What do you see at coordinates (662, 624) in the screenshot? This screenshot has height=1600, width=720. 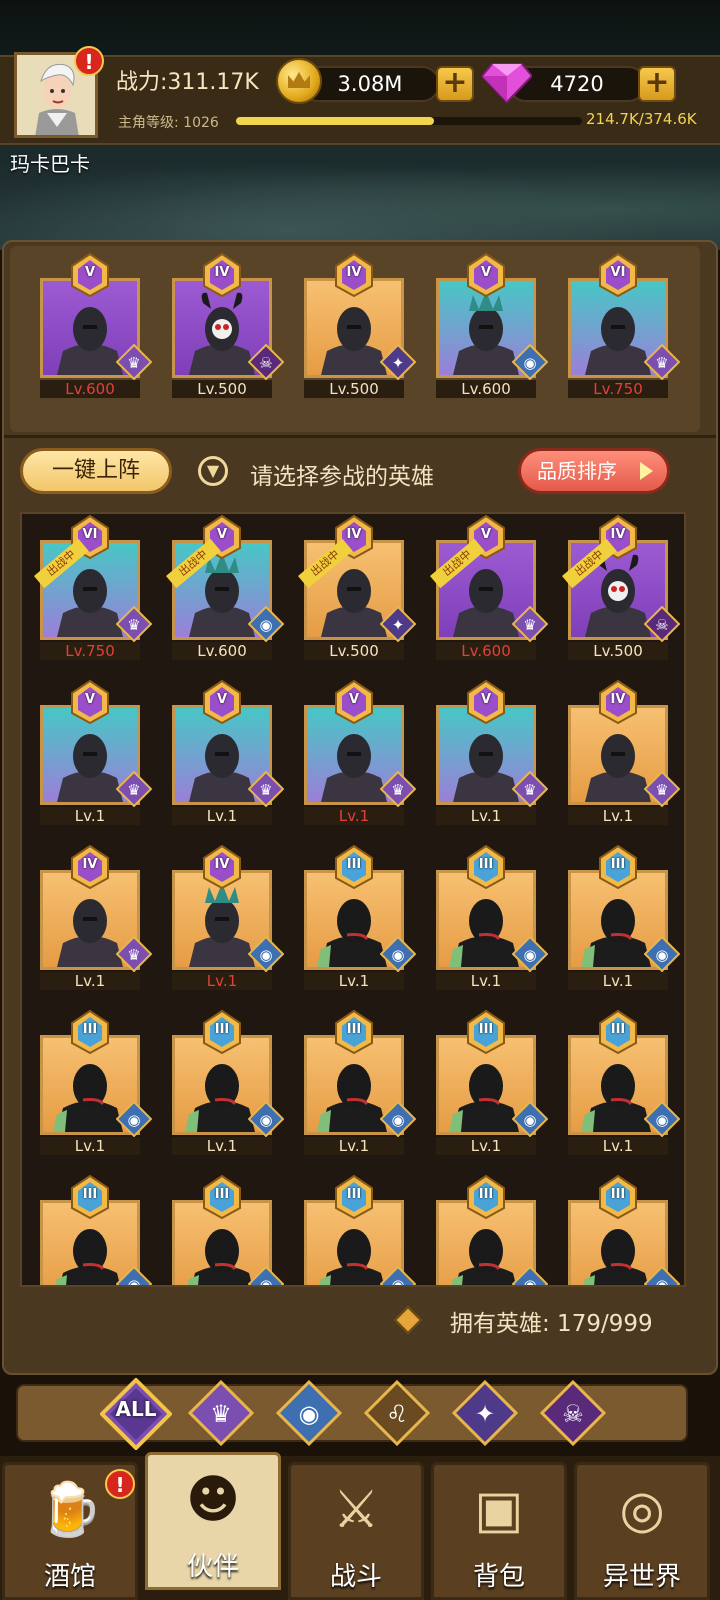 I see `faction-demon-icon: ☠` at bounding box center [662, 624].